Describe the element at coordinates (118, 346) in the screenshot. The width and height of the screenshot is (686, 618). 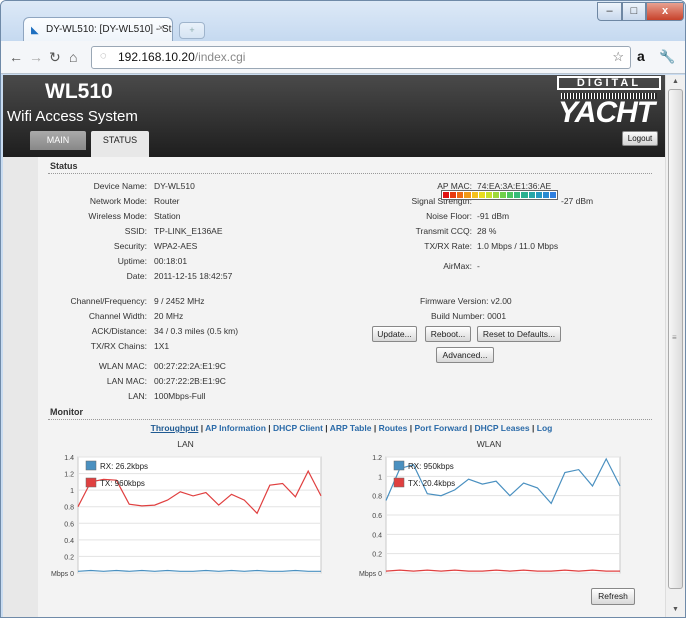
I see `tx-rx-chains-label: TX/RX Chains:` at that location.